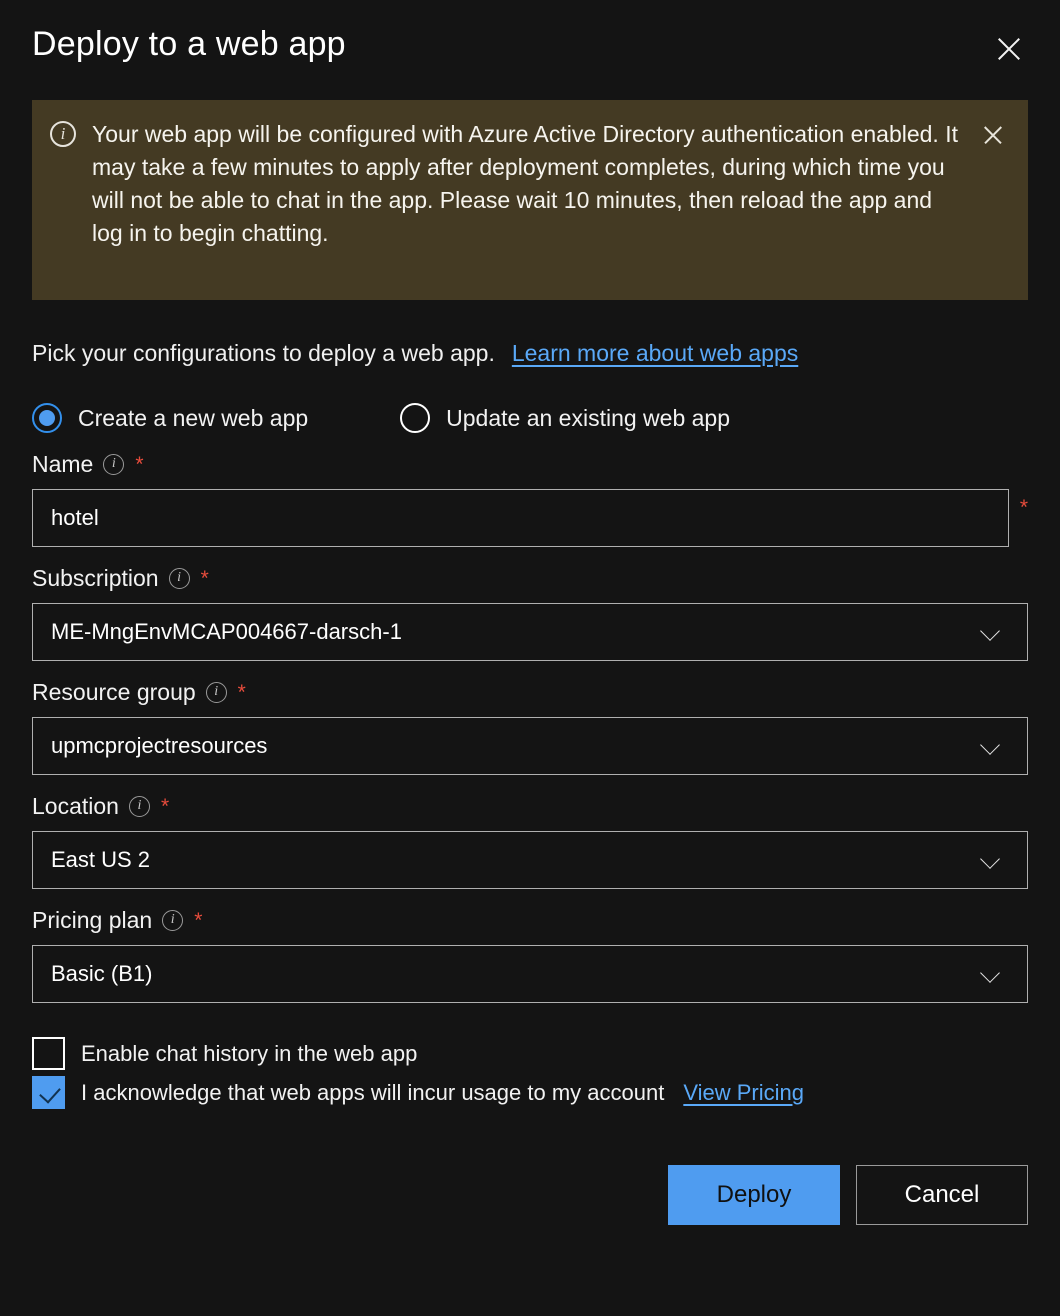 This screenshot has height=1316, width=1060. I want to click on acknowledge-usage-checkbox, so click(48, 1092).